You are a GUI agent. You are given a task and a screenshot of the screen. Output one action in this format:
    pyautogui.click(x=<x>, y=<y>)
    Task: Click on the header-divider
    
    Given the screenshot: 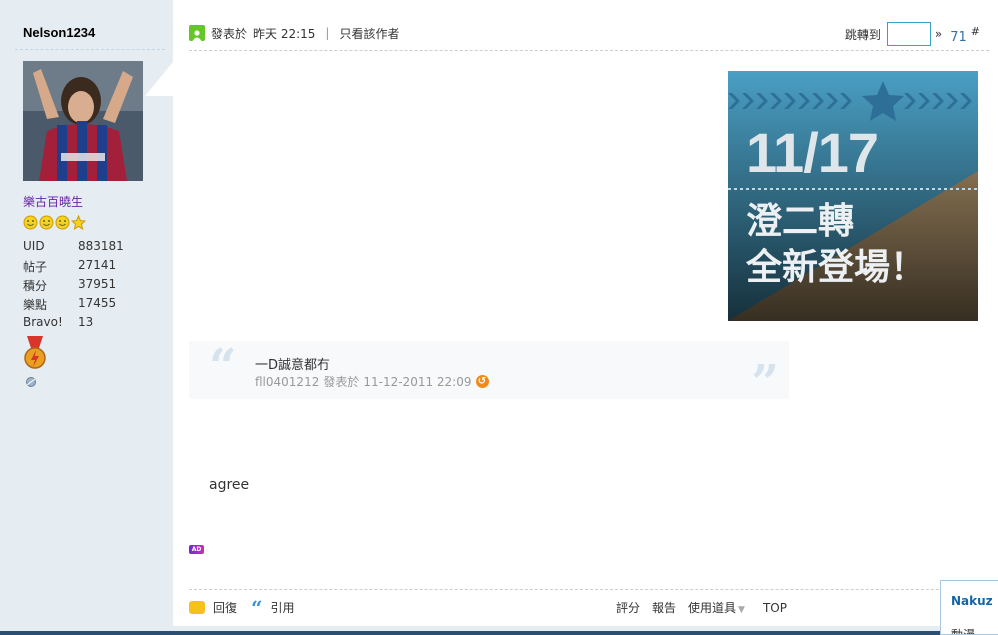 What is the action you would take?
    pyautogui.click(x=589, y=50)
    